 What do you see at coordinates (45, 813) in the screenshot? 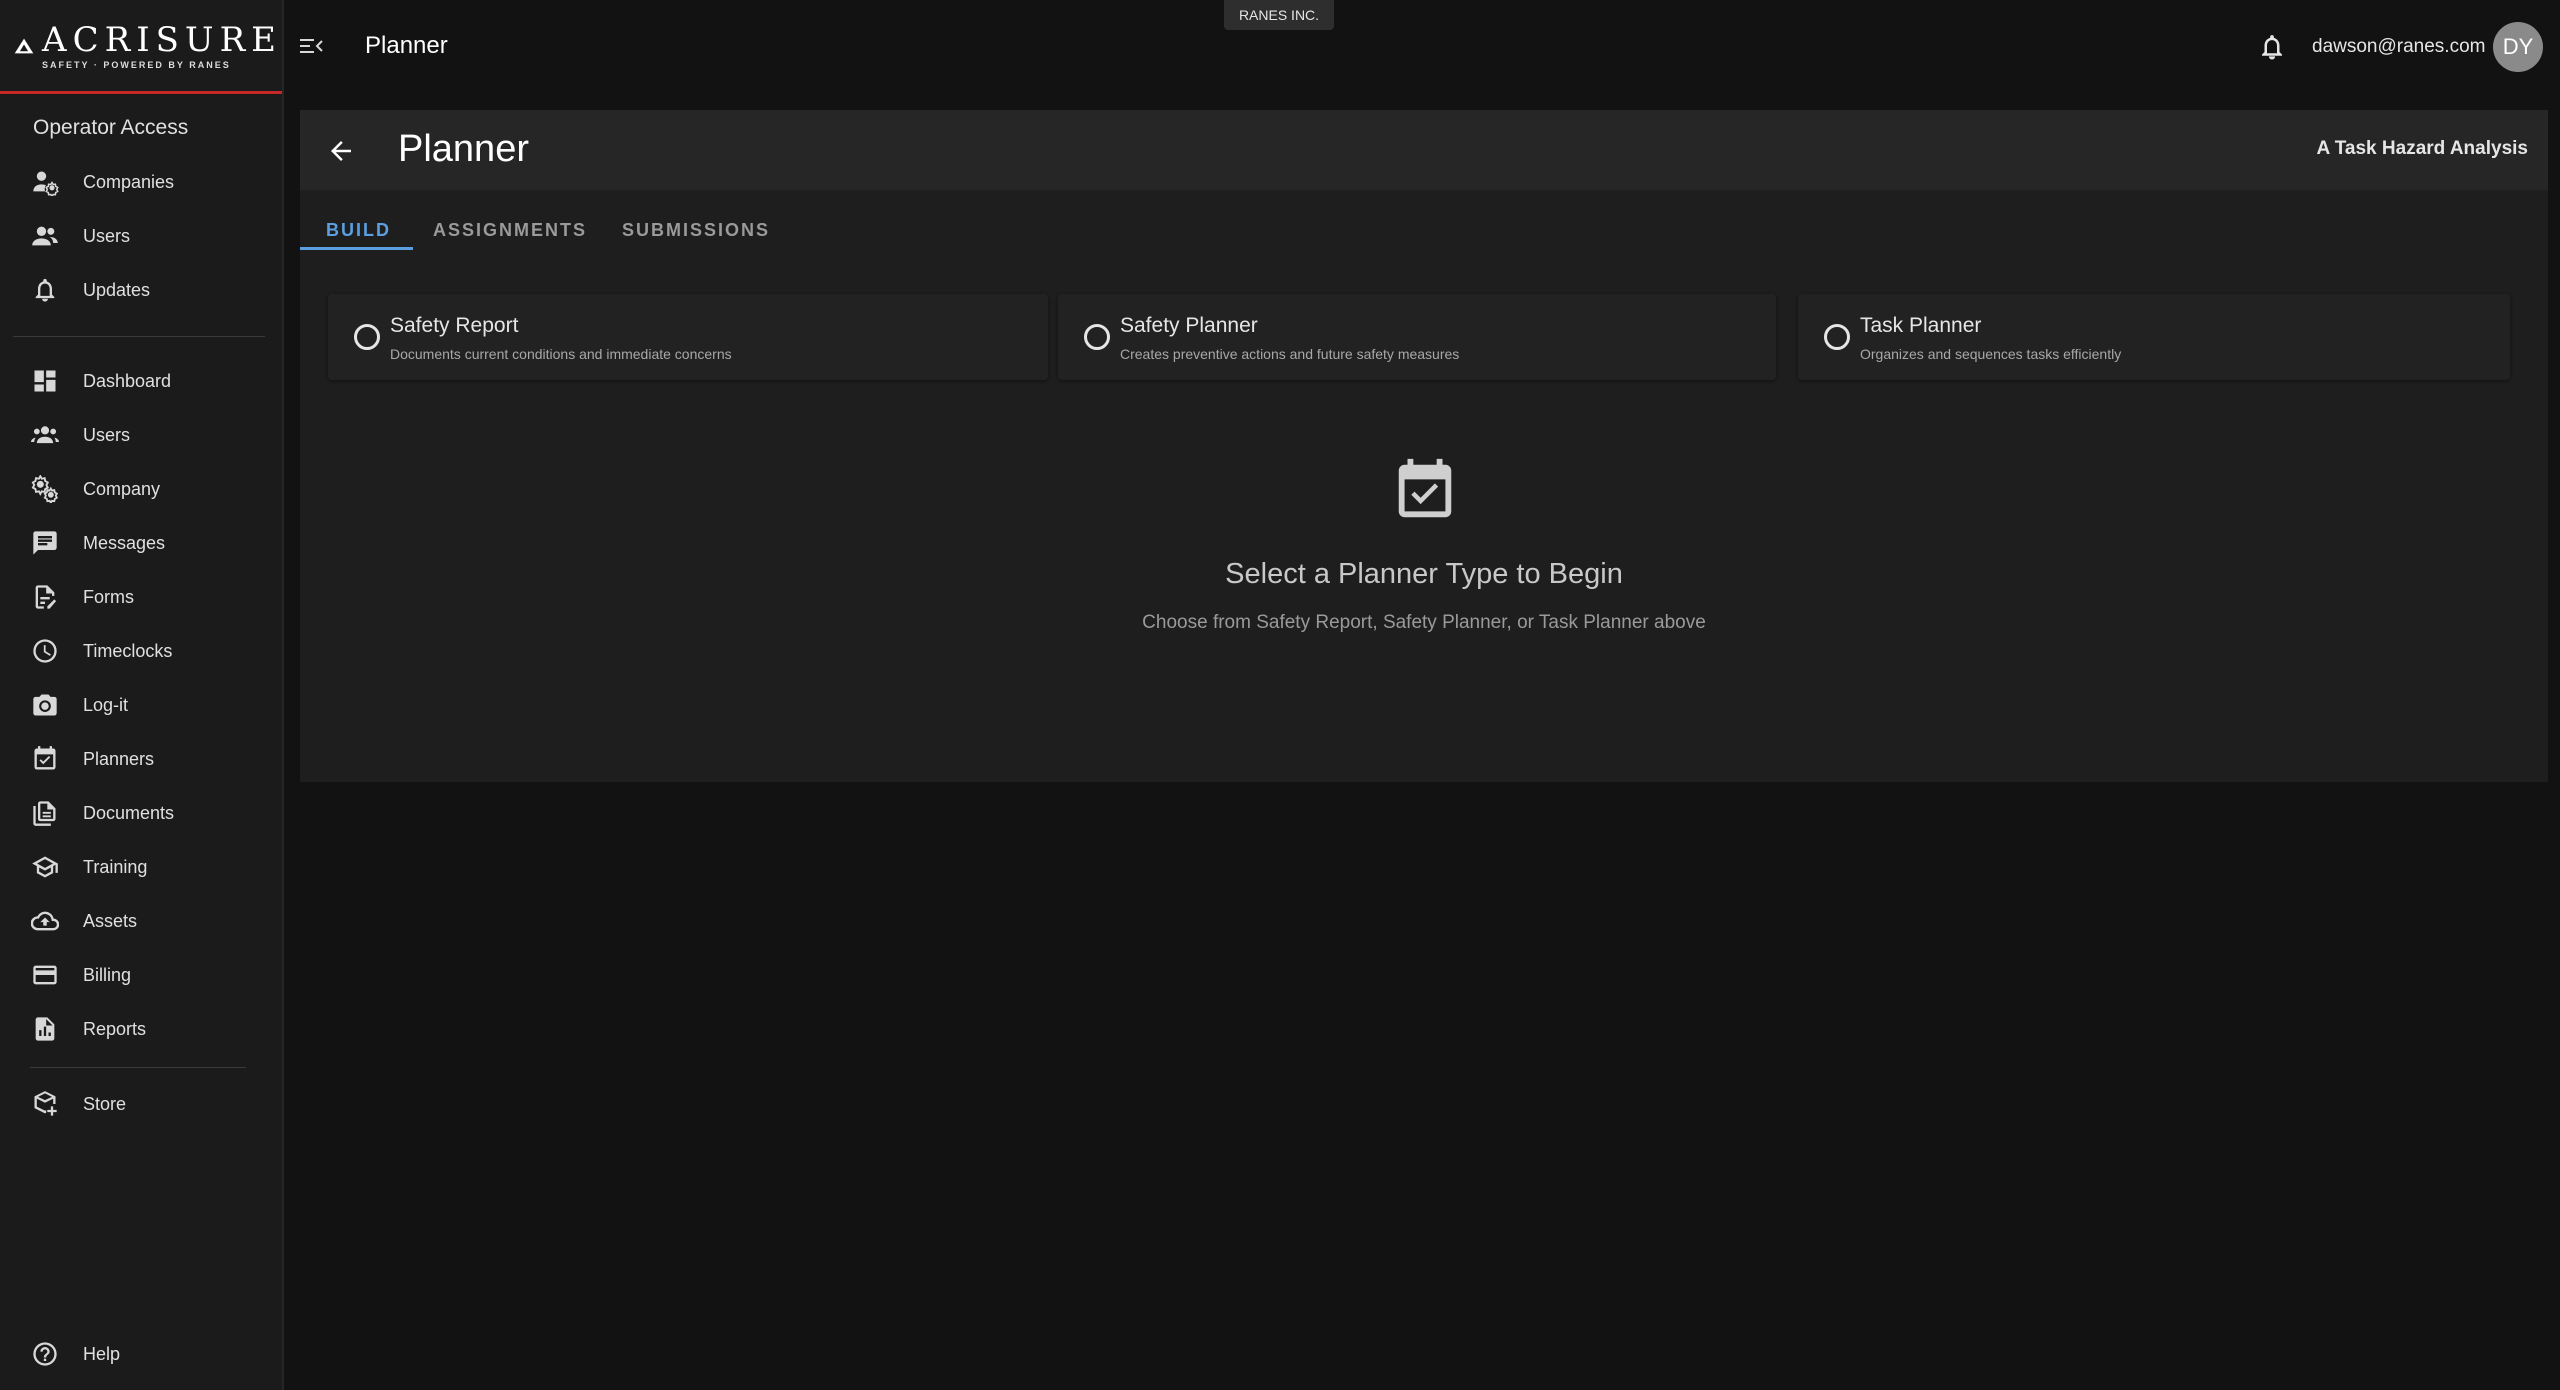
I see `documents-icon` at bounding box center [45, 813].